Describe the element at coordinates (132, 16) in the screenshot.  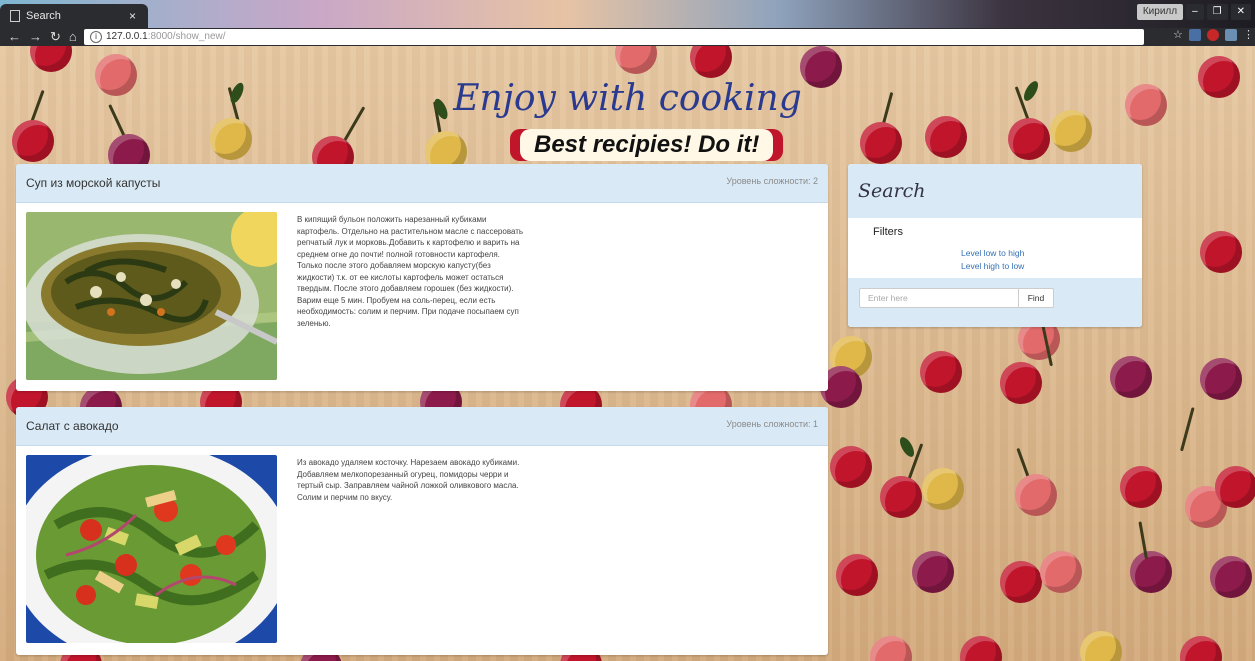
I see `close-tab-icon: ×` at that location.